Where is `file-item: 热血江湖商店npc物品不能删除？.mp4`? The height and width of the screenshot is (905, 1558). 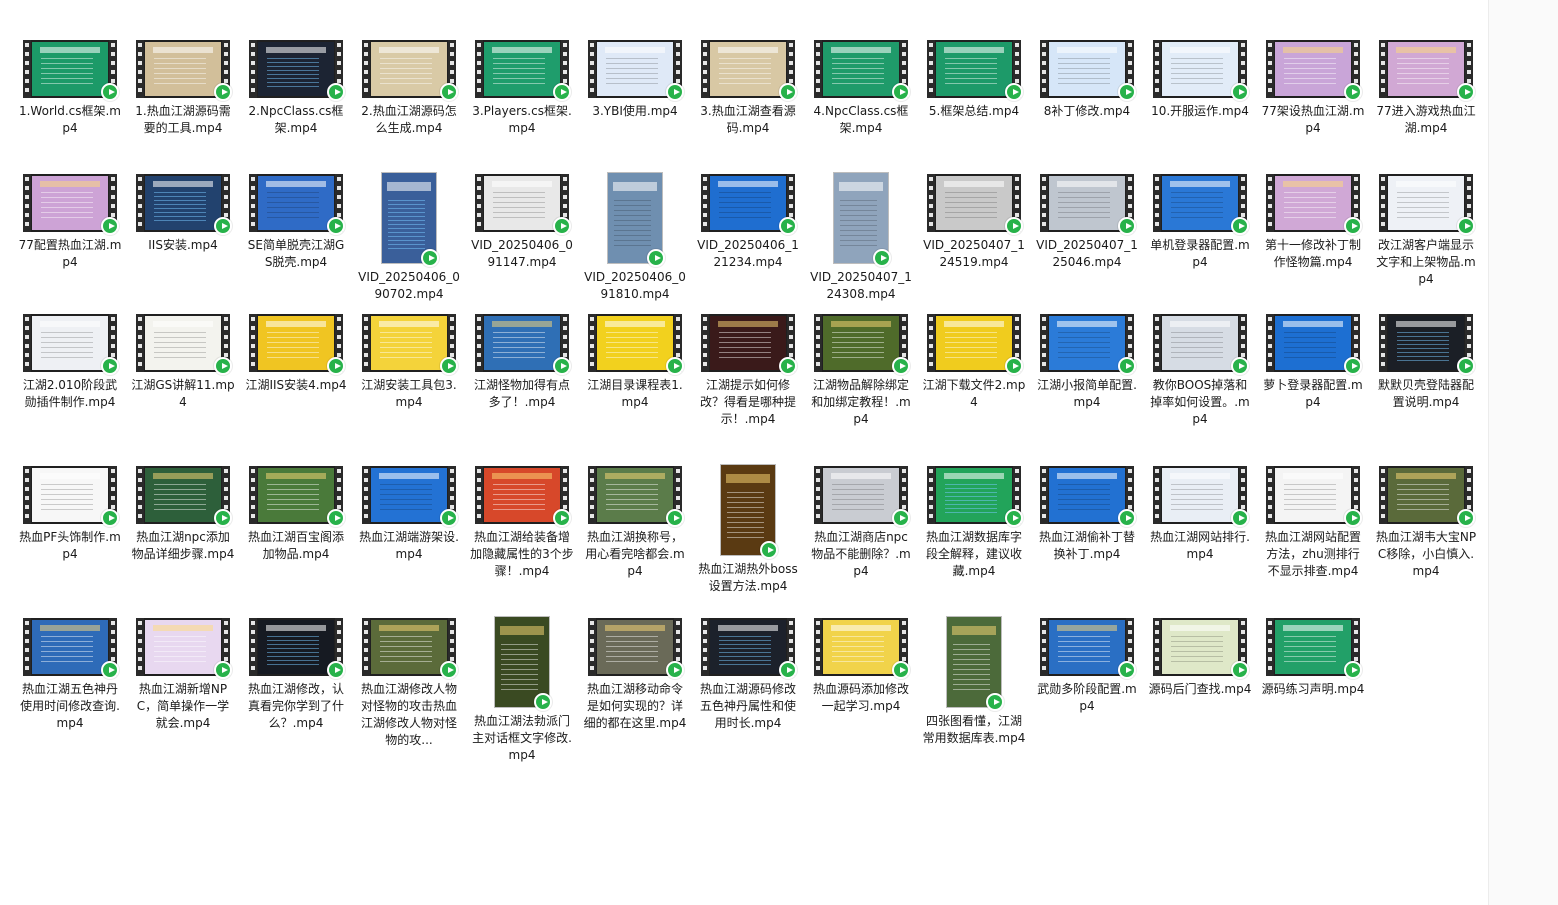
file-item: 热血江湖商店npc物品不能删除？.mp4 is located at coordinates (861, 522).